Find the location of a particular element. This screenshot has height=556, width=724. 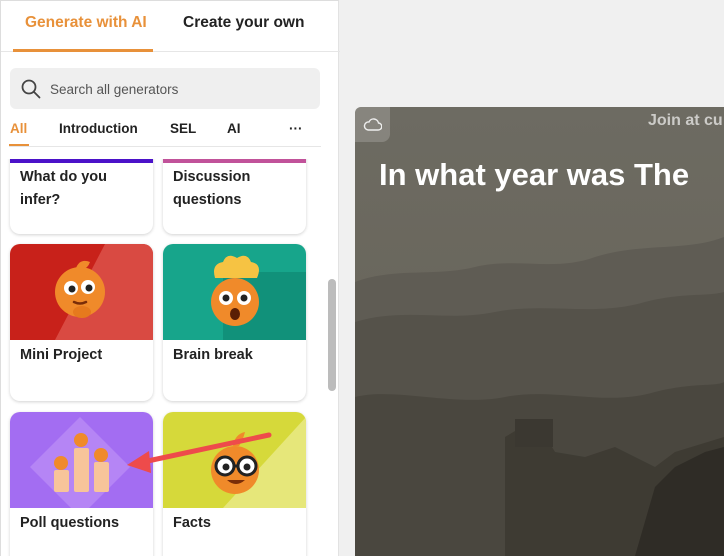

filter-divider is located at coordinates (165, 146).